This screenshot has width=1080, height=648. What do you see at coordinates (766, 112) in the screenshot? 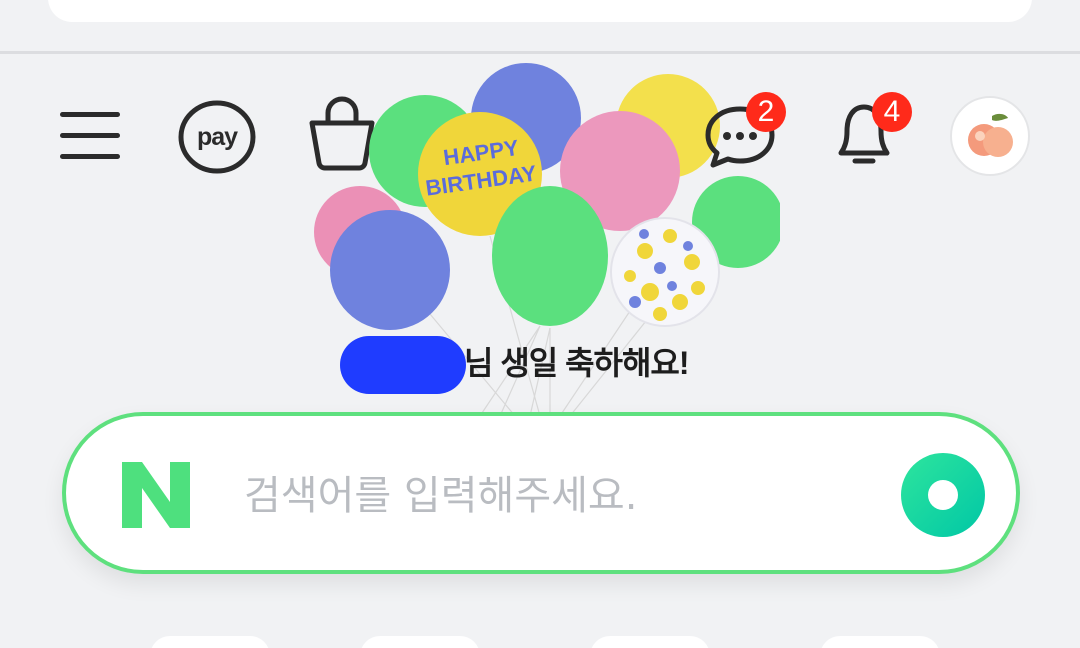
I see `chat-count-badge: 2` at bounding box center [766, 112].